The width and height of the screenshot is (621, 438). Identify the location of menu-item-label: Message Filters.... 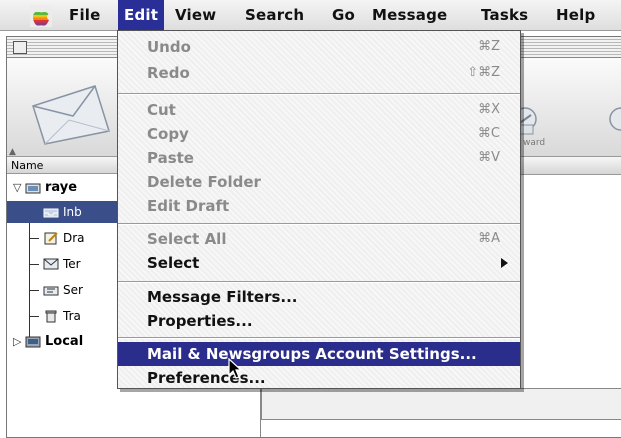
(222, 297).